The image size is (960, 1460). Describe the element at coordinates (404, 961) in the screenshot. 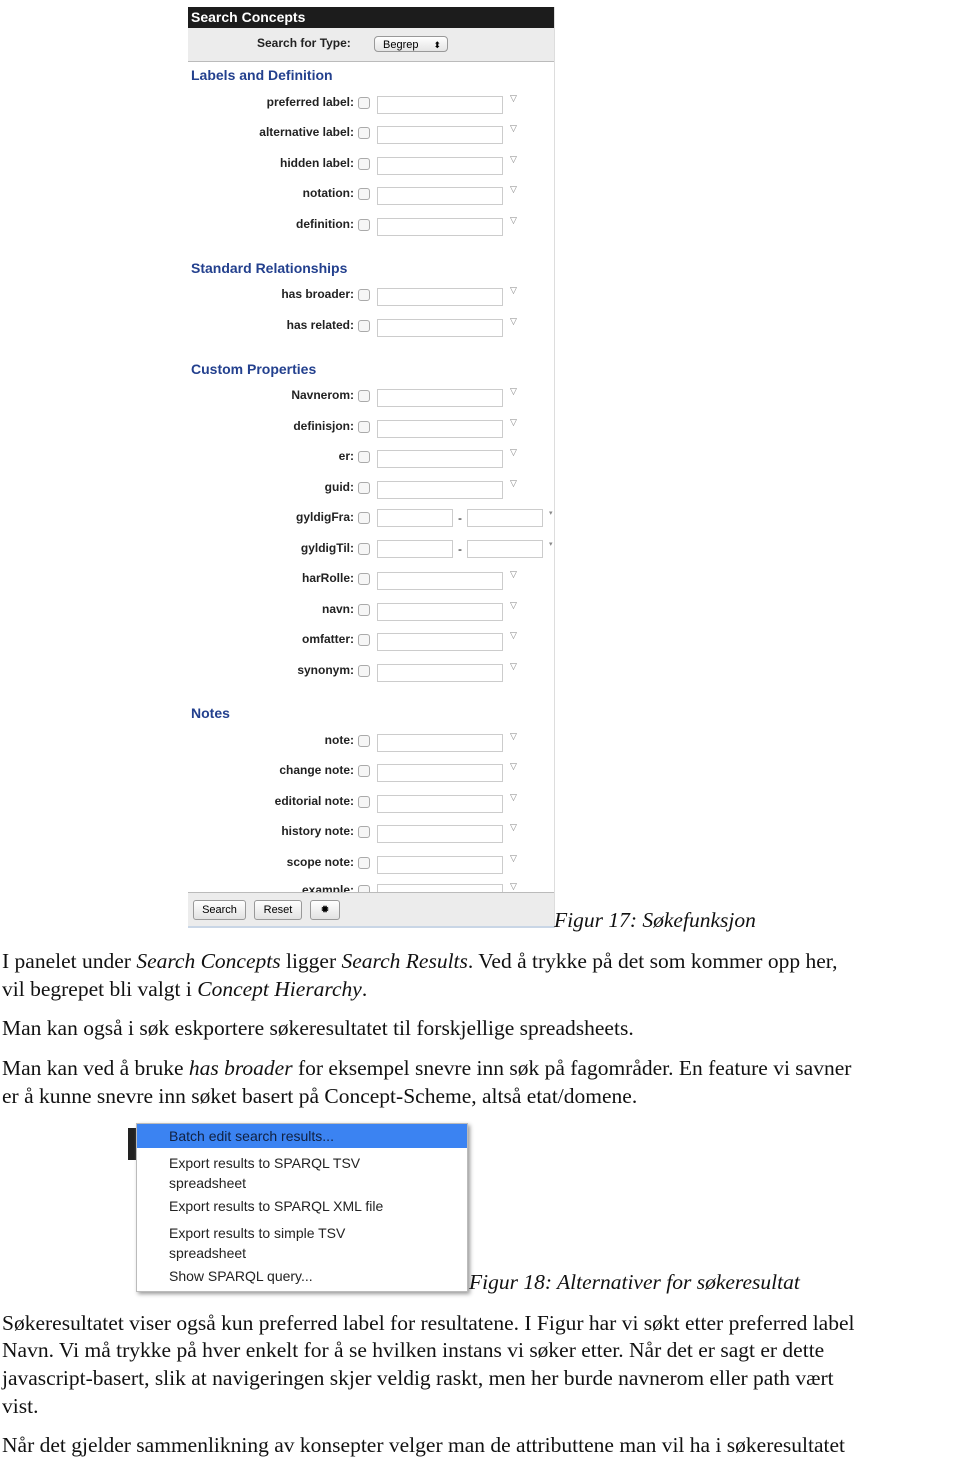

I see `emphasis: Search Results` at that location.